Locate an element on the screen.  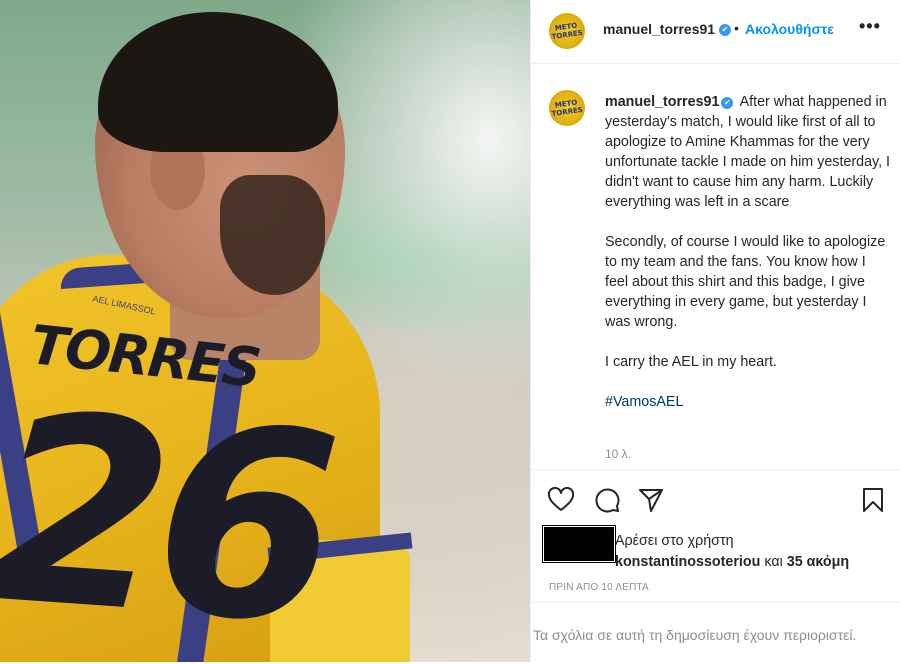
post-date: ΠΡΙΝ ΑΠΟ 10 ΛΕΠΤΑ is located at coordinates (599, 587).